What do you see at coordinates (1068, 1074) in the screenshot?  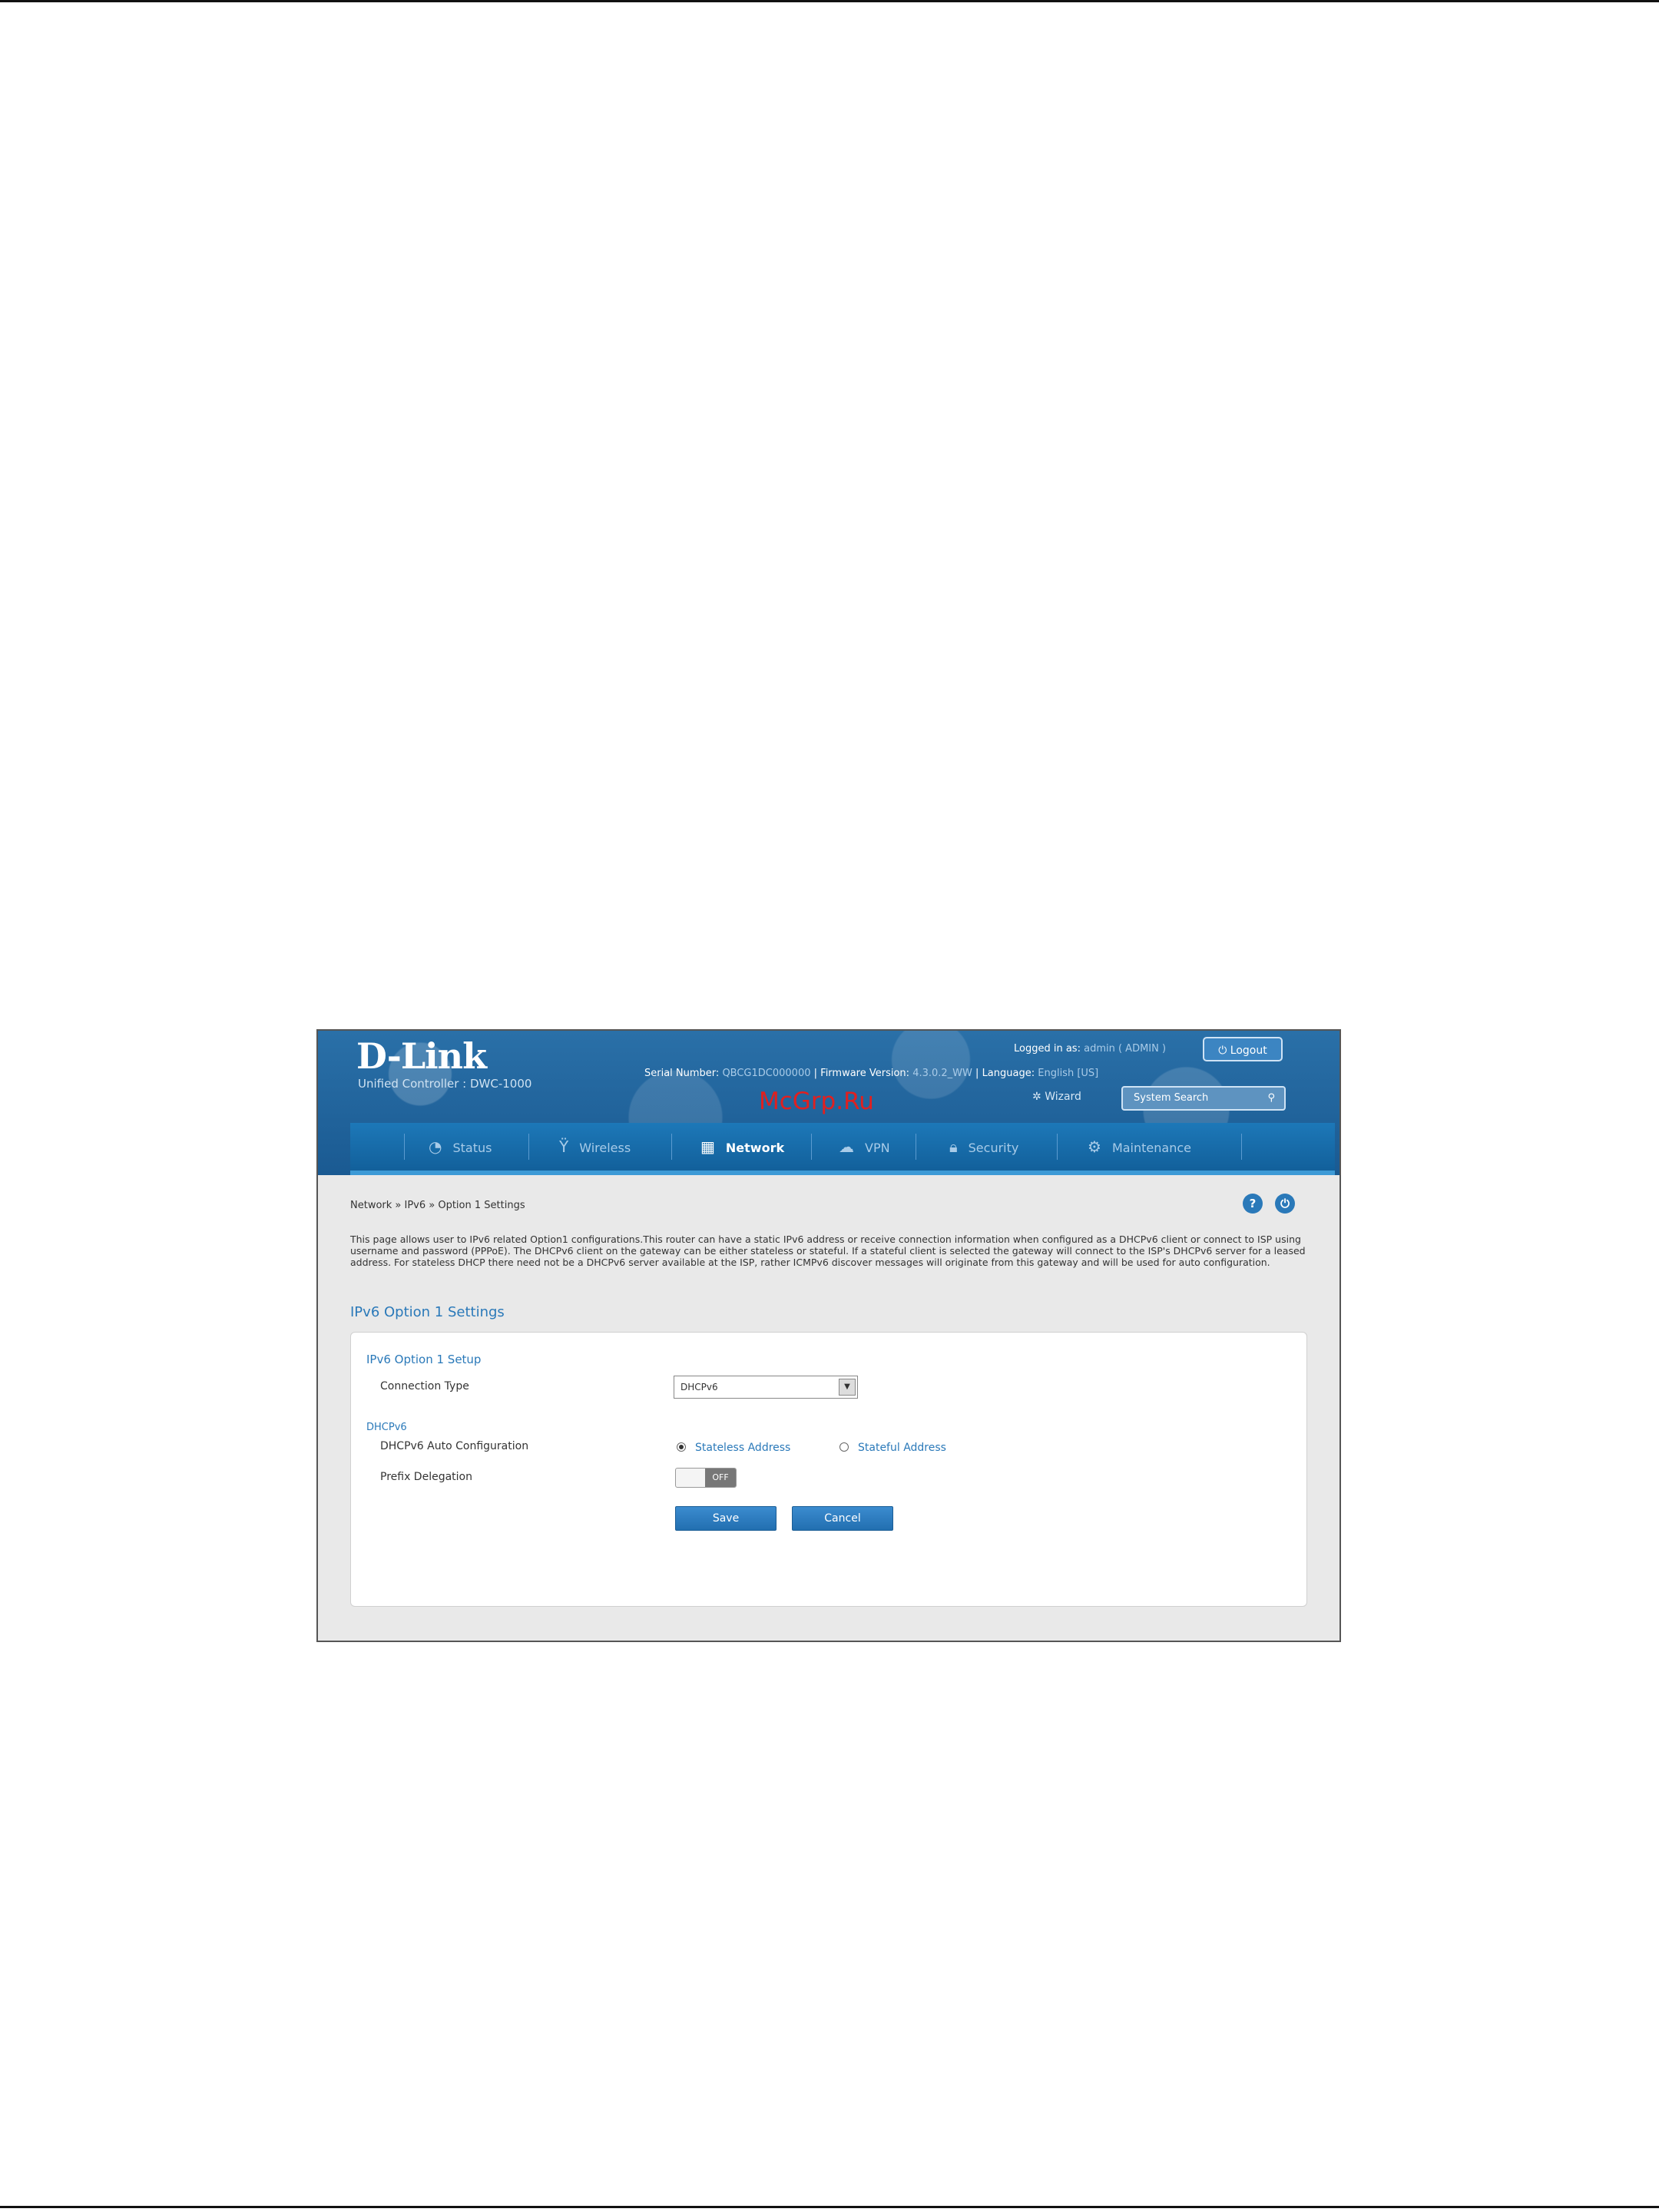 I see `language-link: English [US]` at bounding box center [1068, 1074].